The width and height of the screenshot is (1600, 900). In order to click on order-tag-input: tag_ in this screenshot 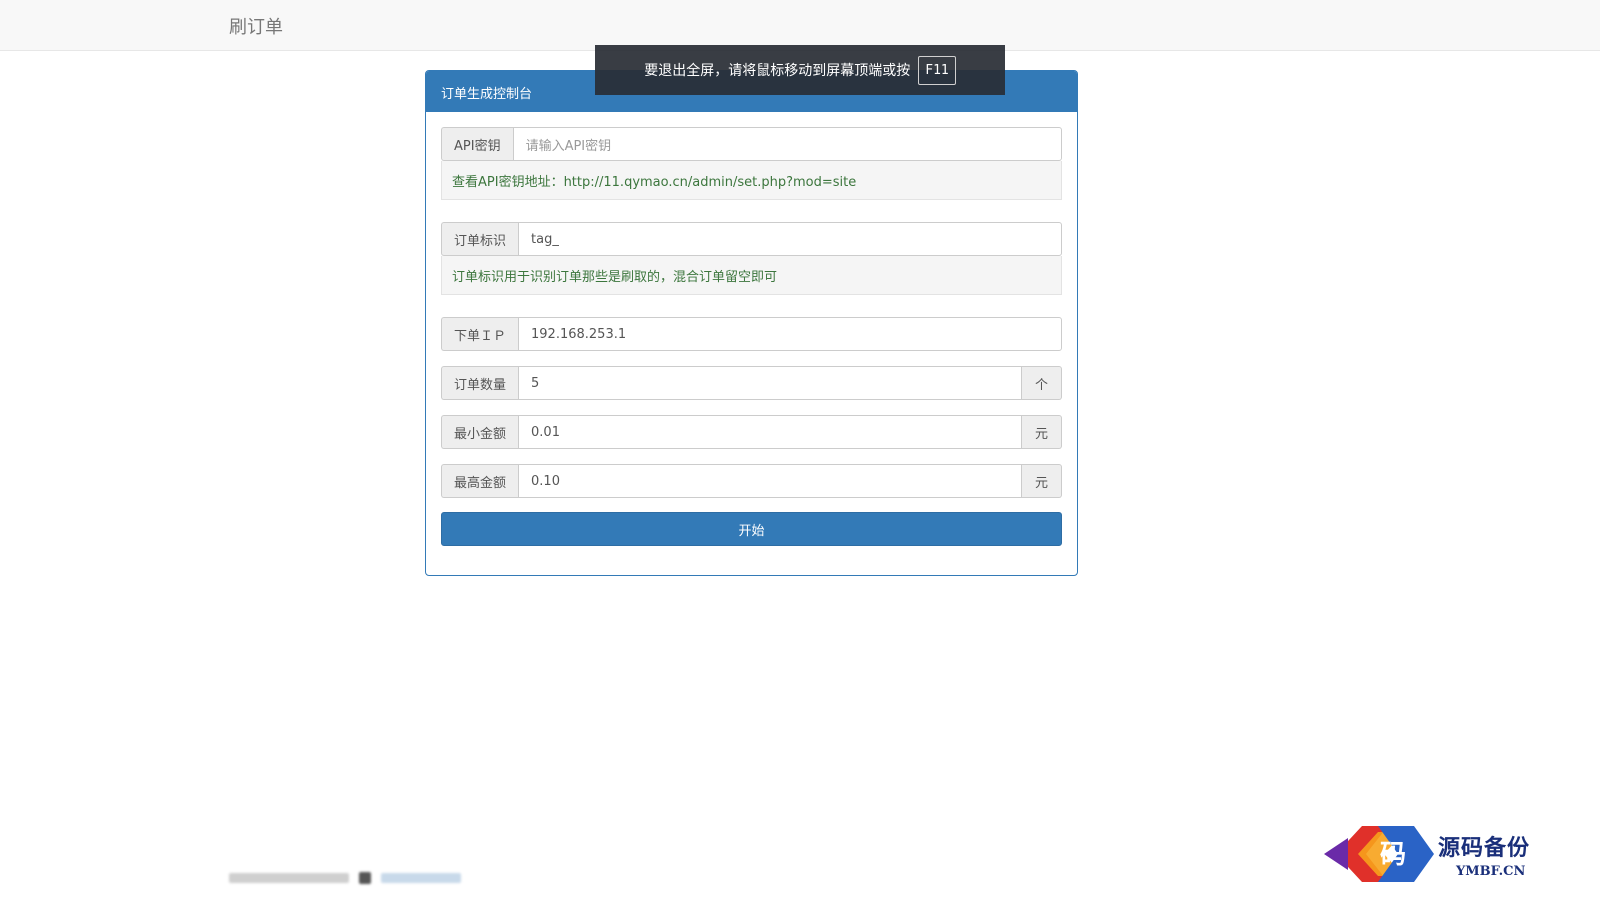, I will do `click(790, 239)`.